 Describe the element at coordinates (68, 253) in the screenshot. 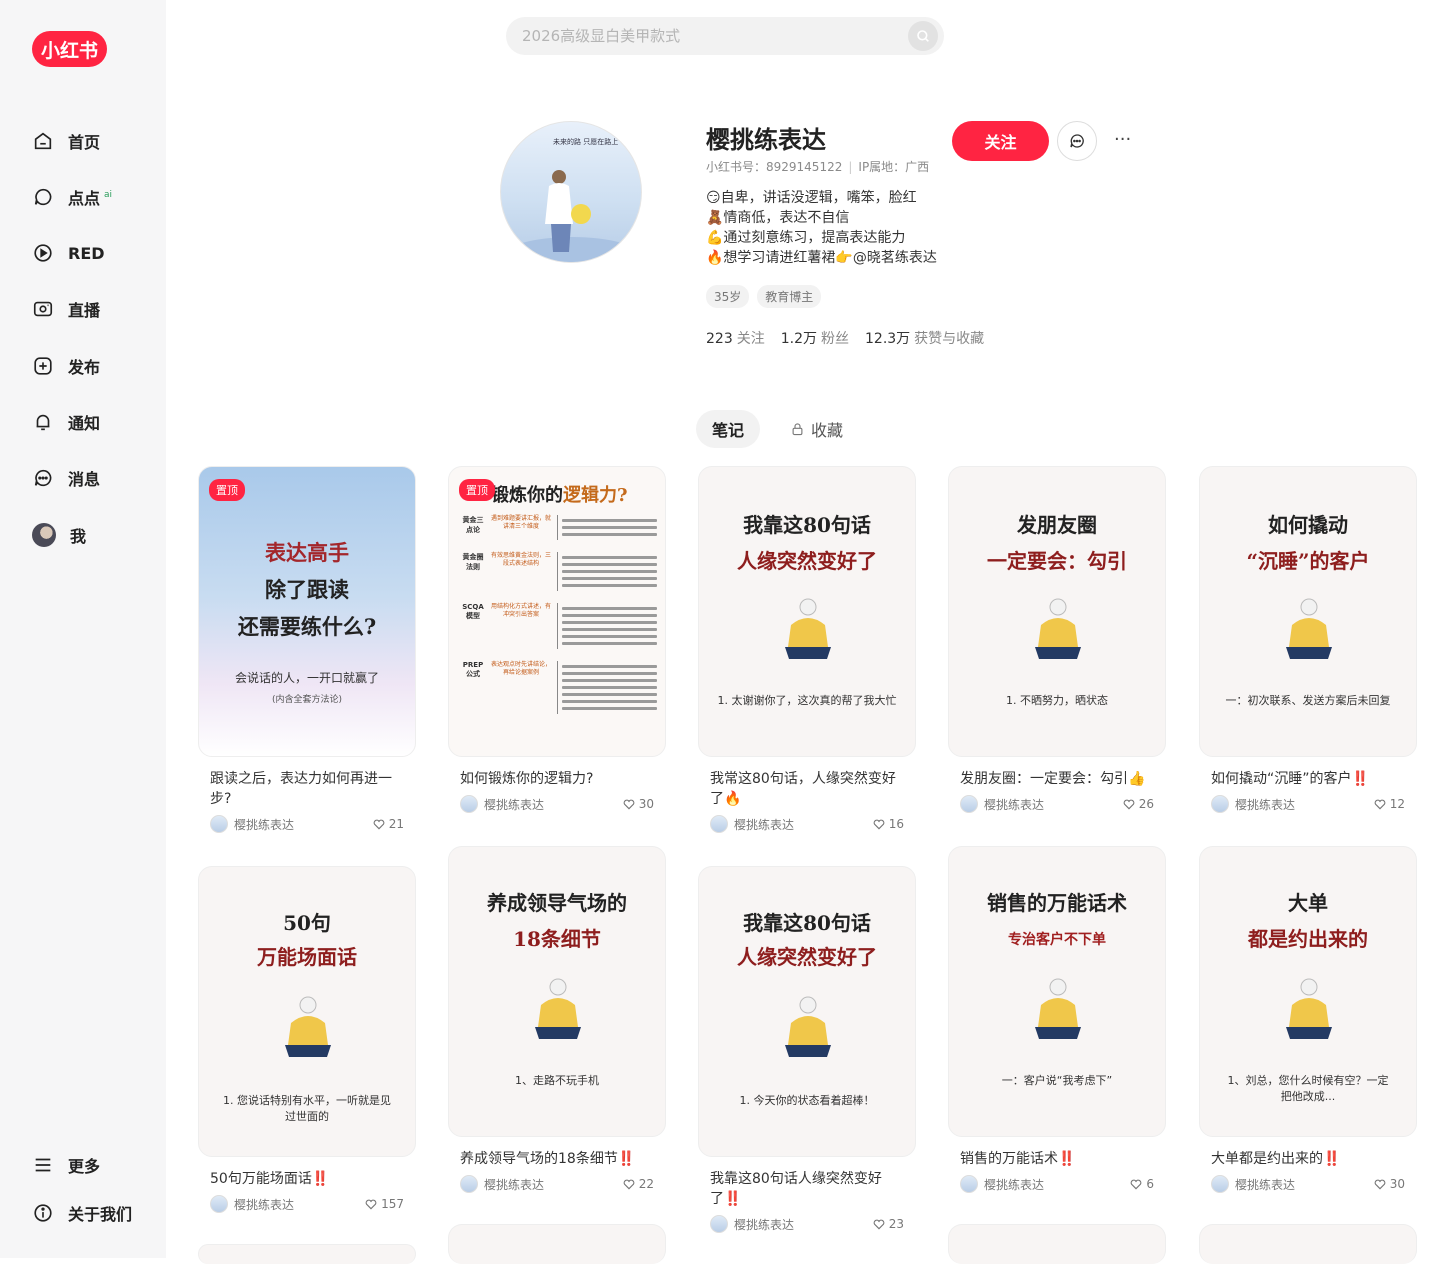

I see `sidebar-item-red: RED` at that location.